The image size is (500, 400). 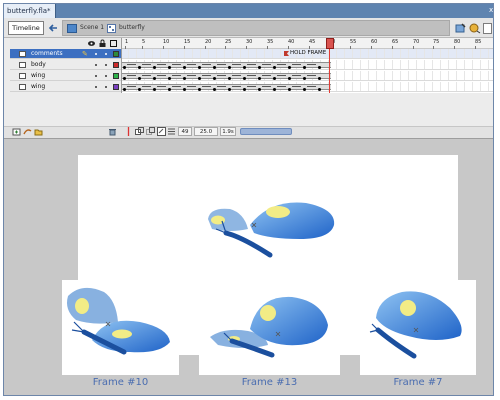 I want to click on horizontal-scrollbar, so click(x=266, y=131).